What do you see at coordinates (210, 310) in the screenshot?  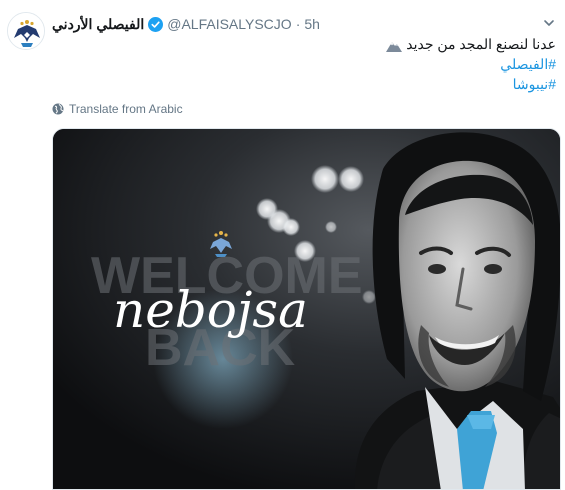 I see `player-name-text: nebojsa` at bounding box center [210, 310].